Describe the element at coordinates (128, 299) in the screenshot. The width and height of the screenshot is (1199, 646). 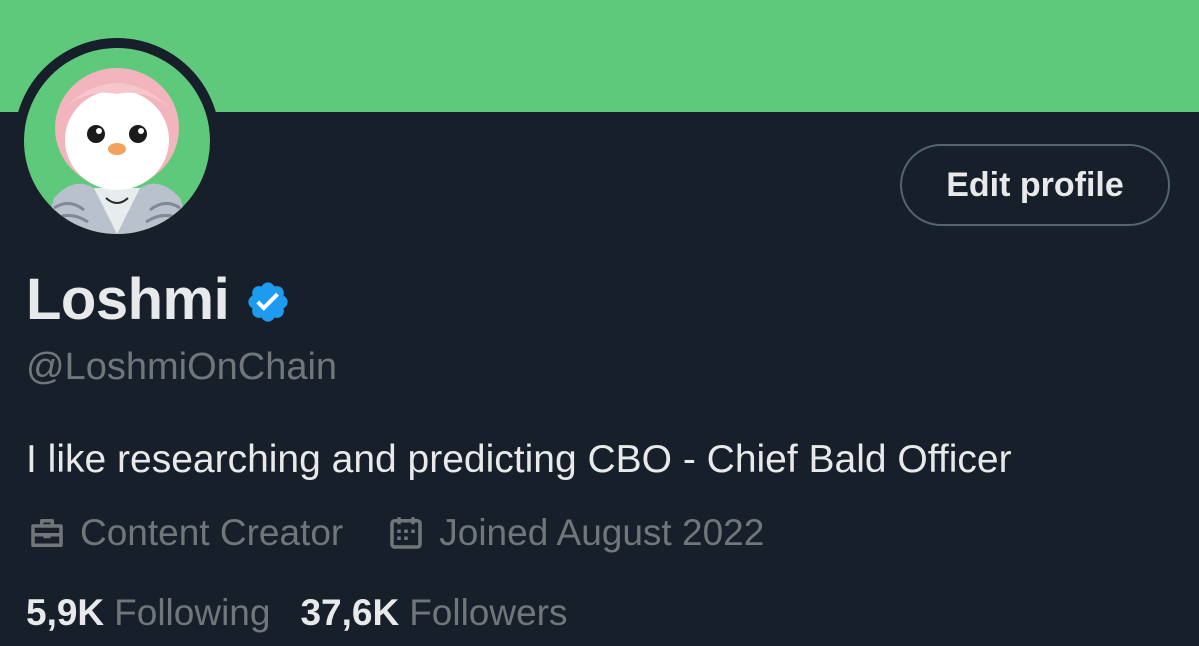
I see `display-name: Loshmi` at that location.